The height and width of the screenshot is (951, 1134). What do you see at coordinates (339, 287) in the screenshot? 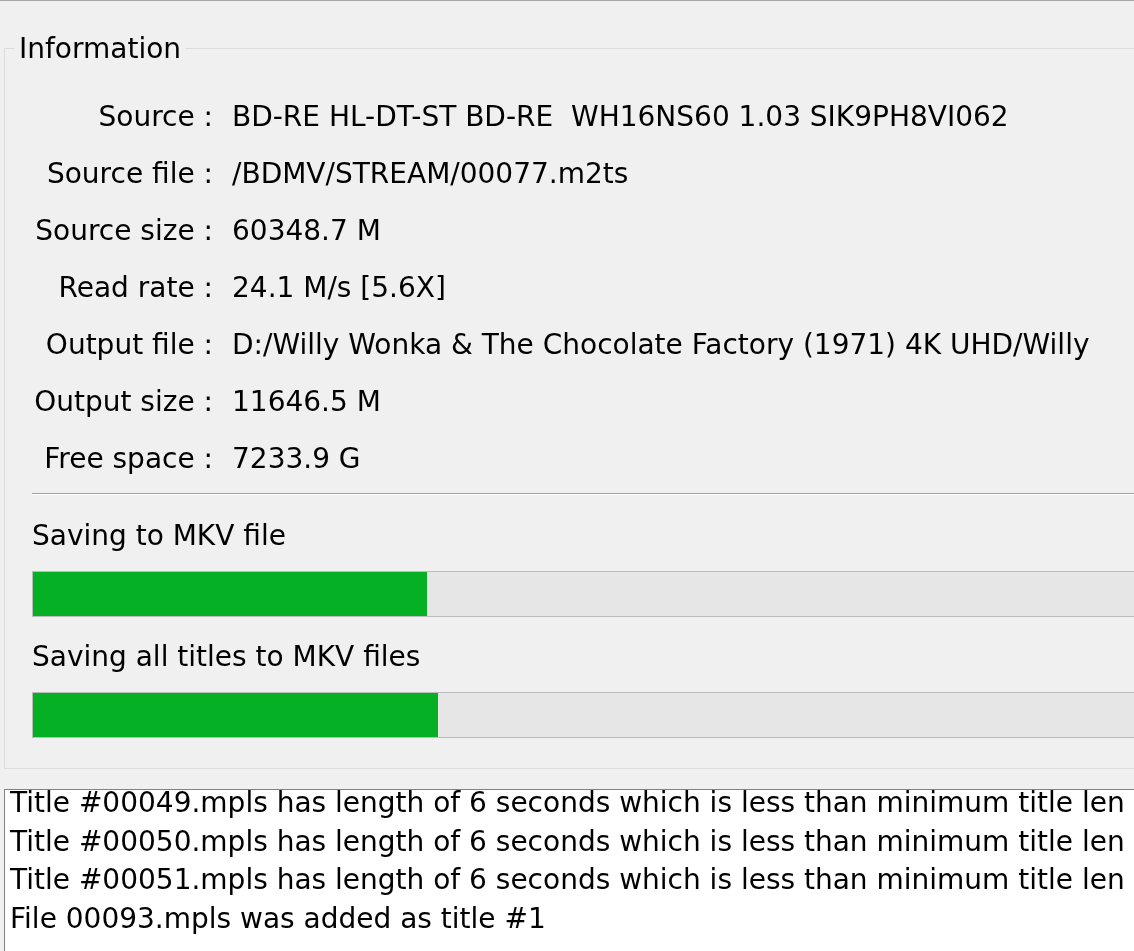
I see `field-value: 24.1 M/s [5.6X]` at bounding box center [339, 287].